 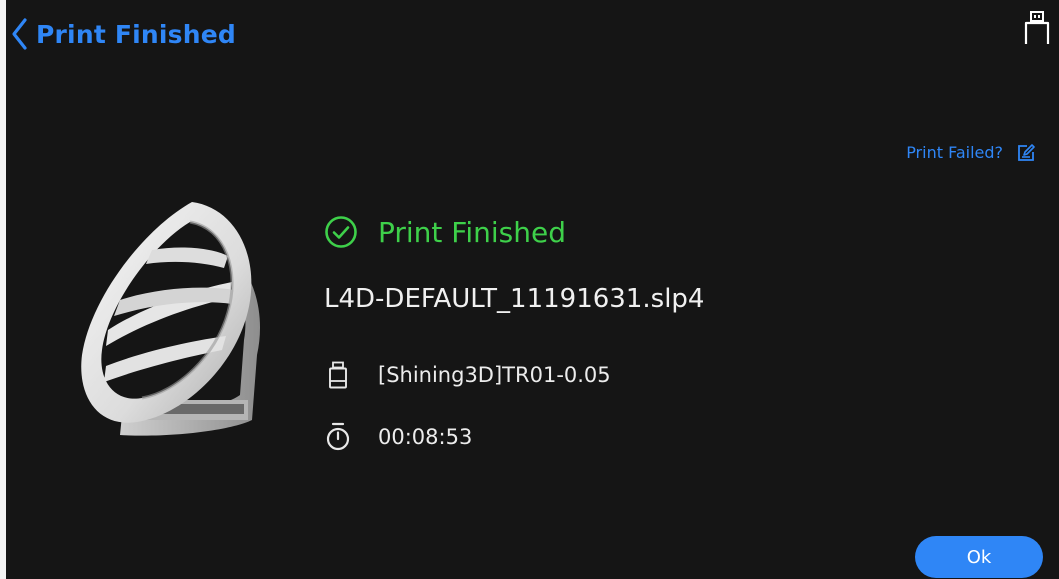 I want to click on back-button: Print Finished, so click(x=123, y=34).